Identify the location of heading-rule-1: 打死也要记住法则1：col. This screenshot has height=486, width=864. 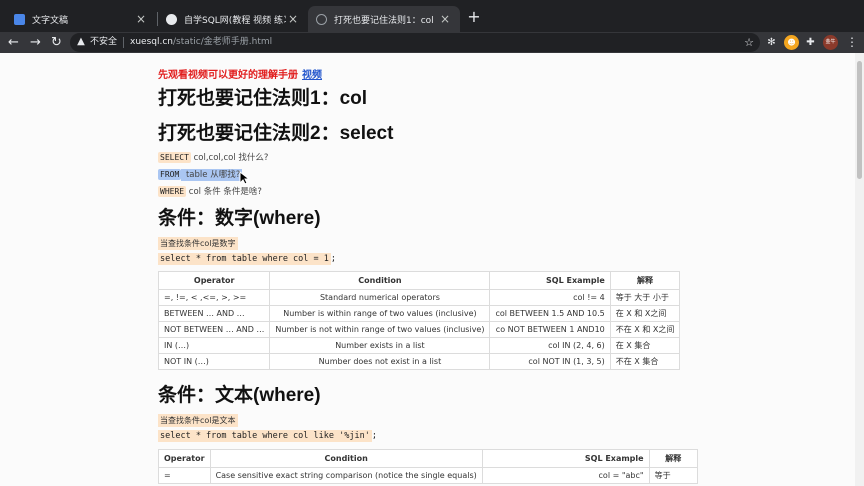
(263, 98).